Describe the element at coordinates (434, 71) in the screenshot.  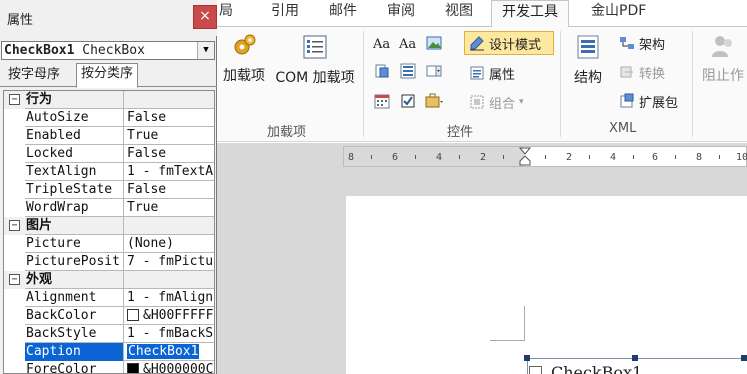
I see `dropdown-control-icon` at that location.